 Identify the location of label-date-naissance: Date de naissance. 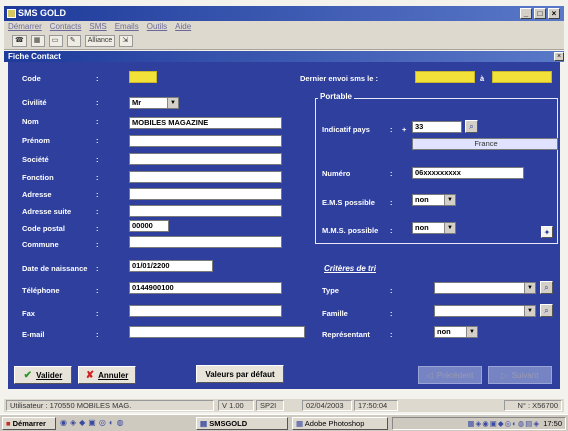
(55, 268).